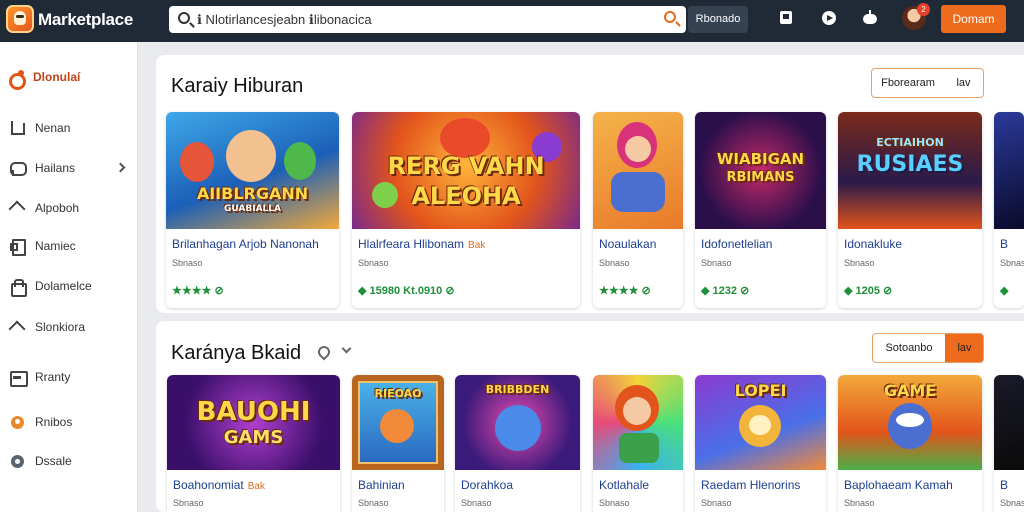 The image size is (1024, 512). I want to click on app-title: Marketplace, so click(85, 20).